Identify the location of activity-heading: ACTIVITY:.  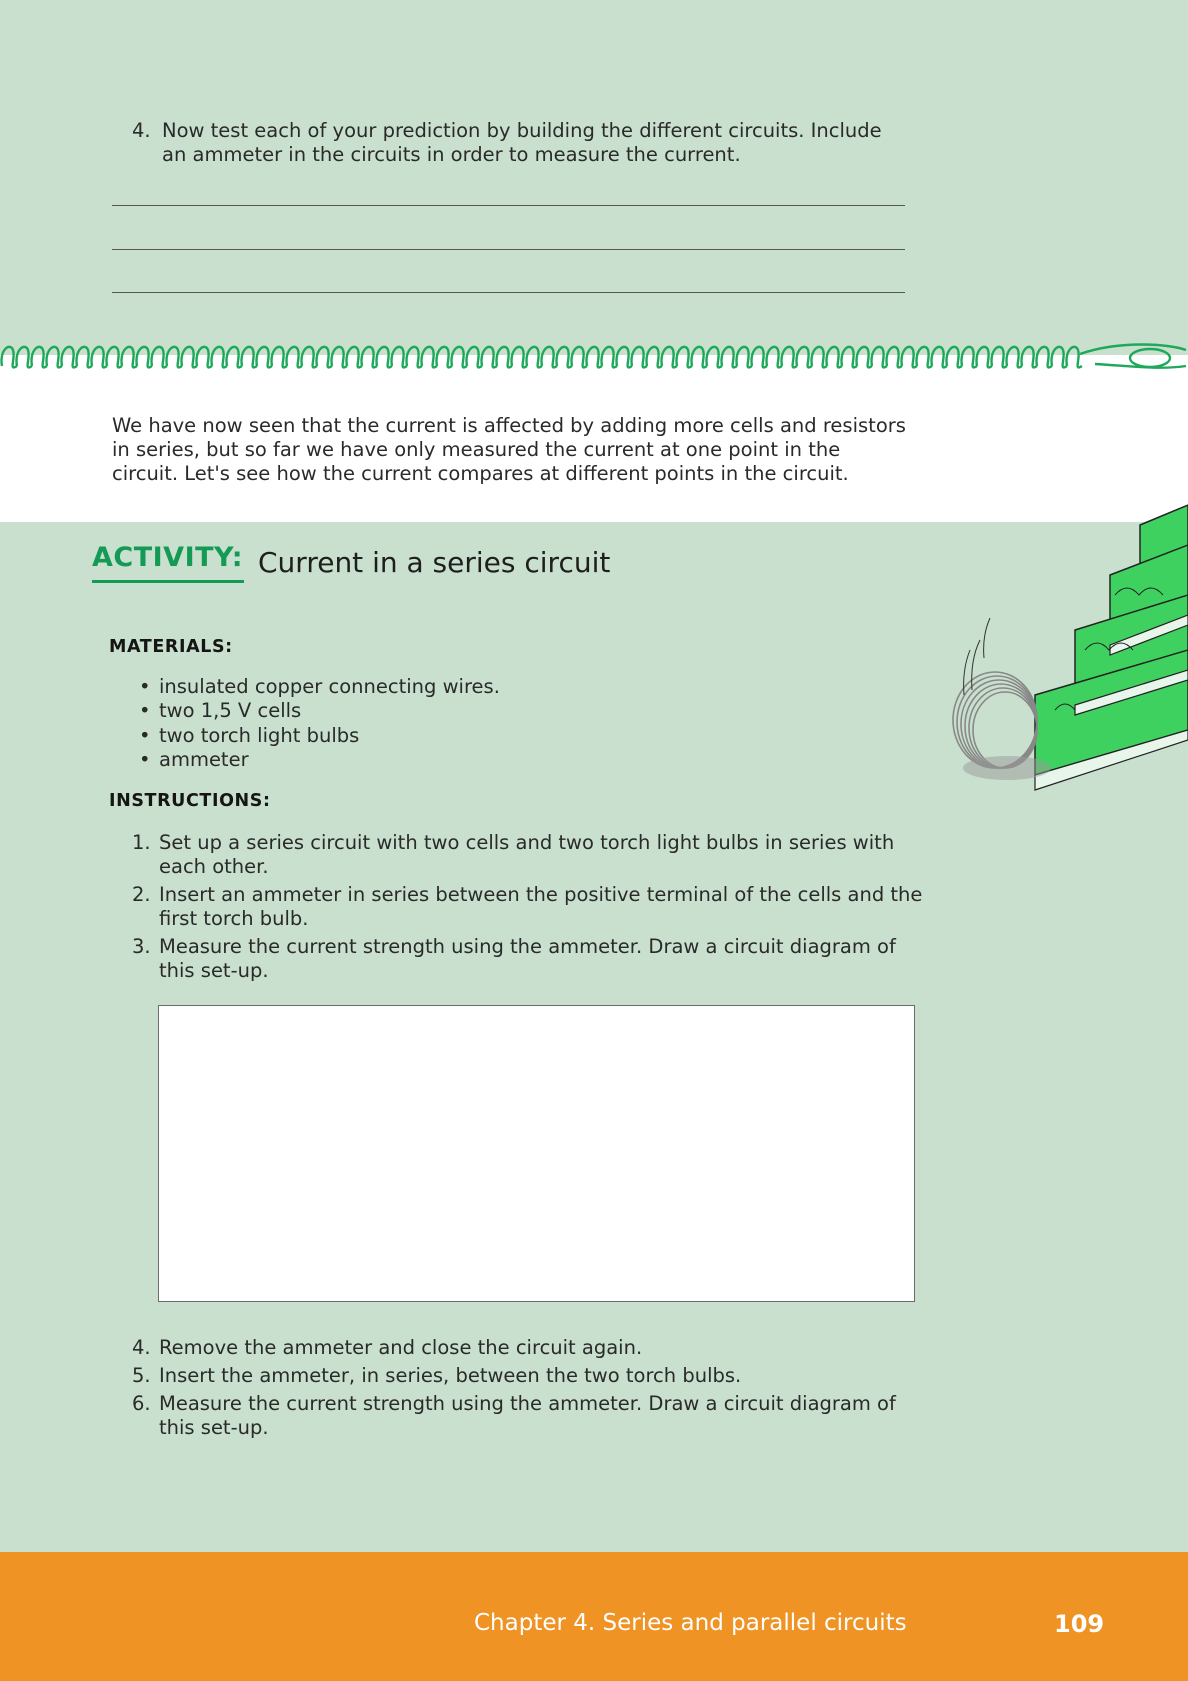
(168, 562).